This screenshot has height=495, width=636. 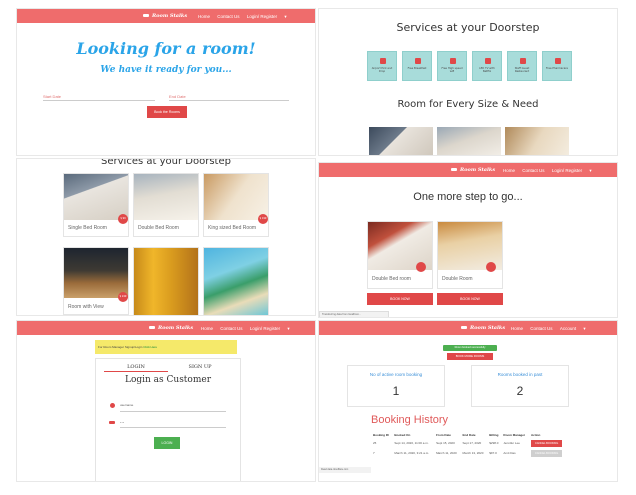 What do you see at coordinates (452, 66) in the screenshot?
I see `service-tile: Free High speed wifi` at bounding box center [452, 66].